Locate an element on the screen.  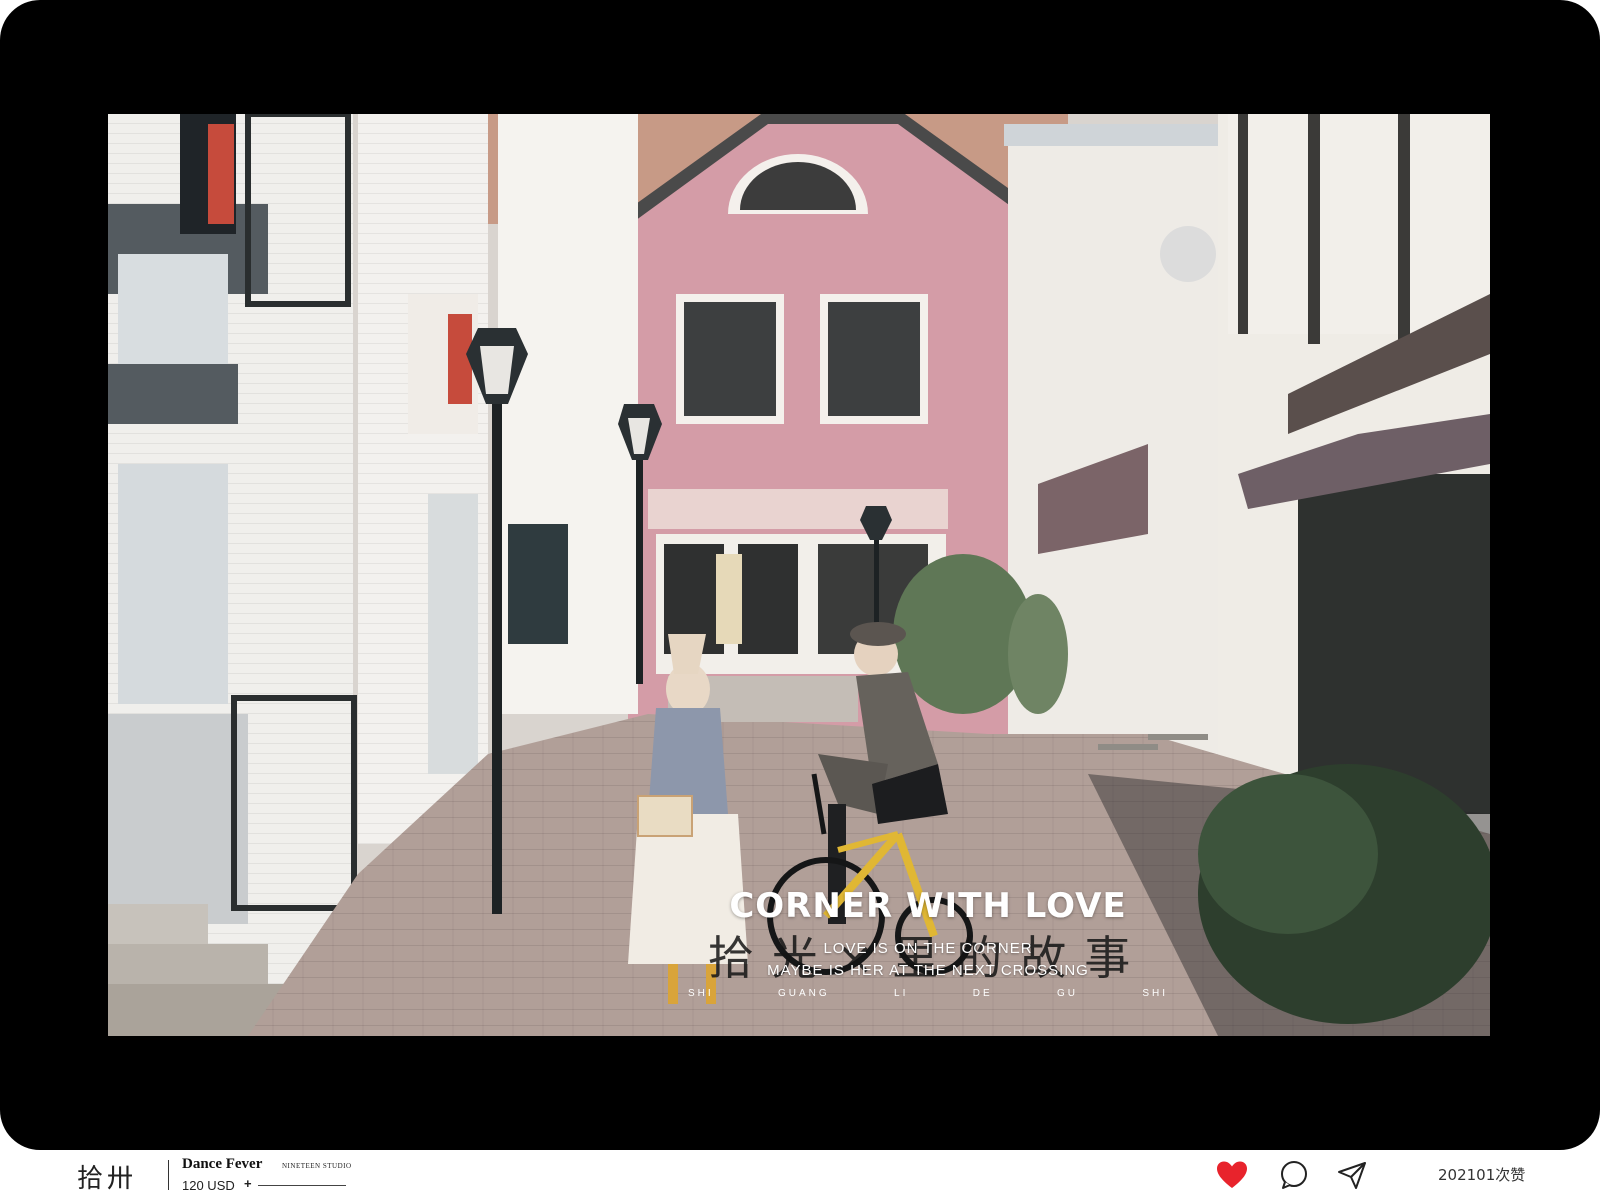
studio-name: NINETEEN STUDIO is located at coordinates (317, 1166).